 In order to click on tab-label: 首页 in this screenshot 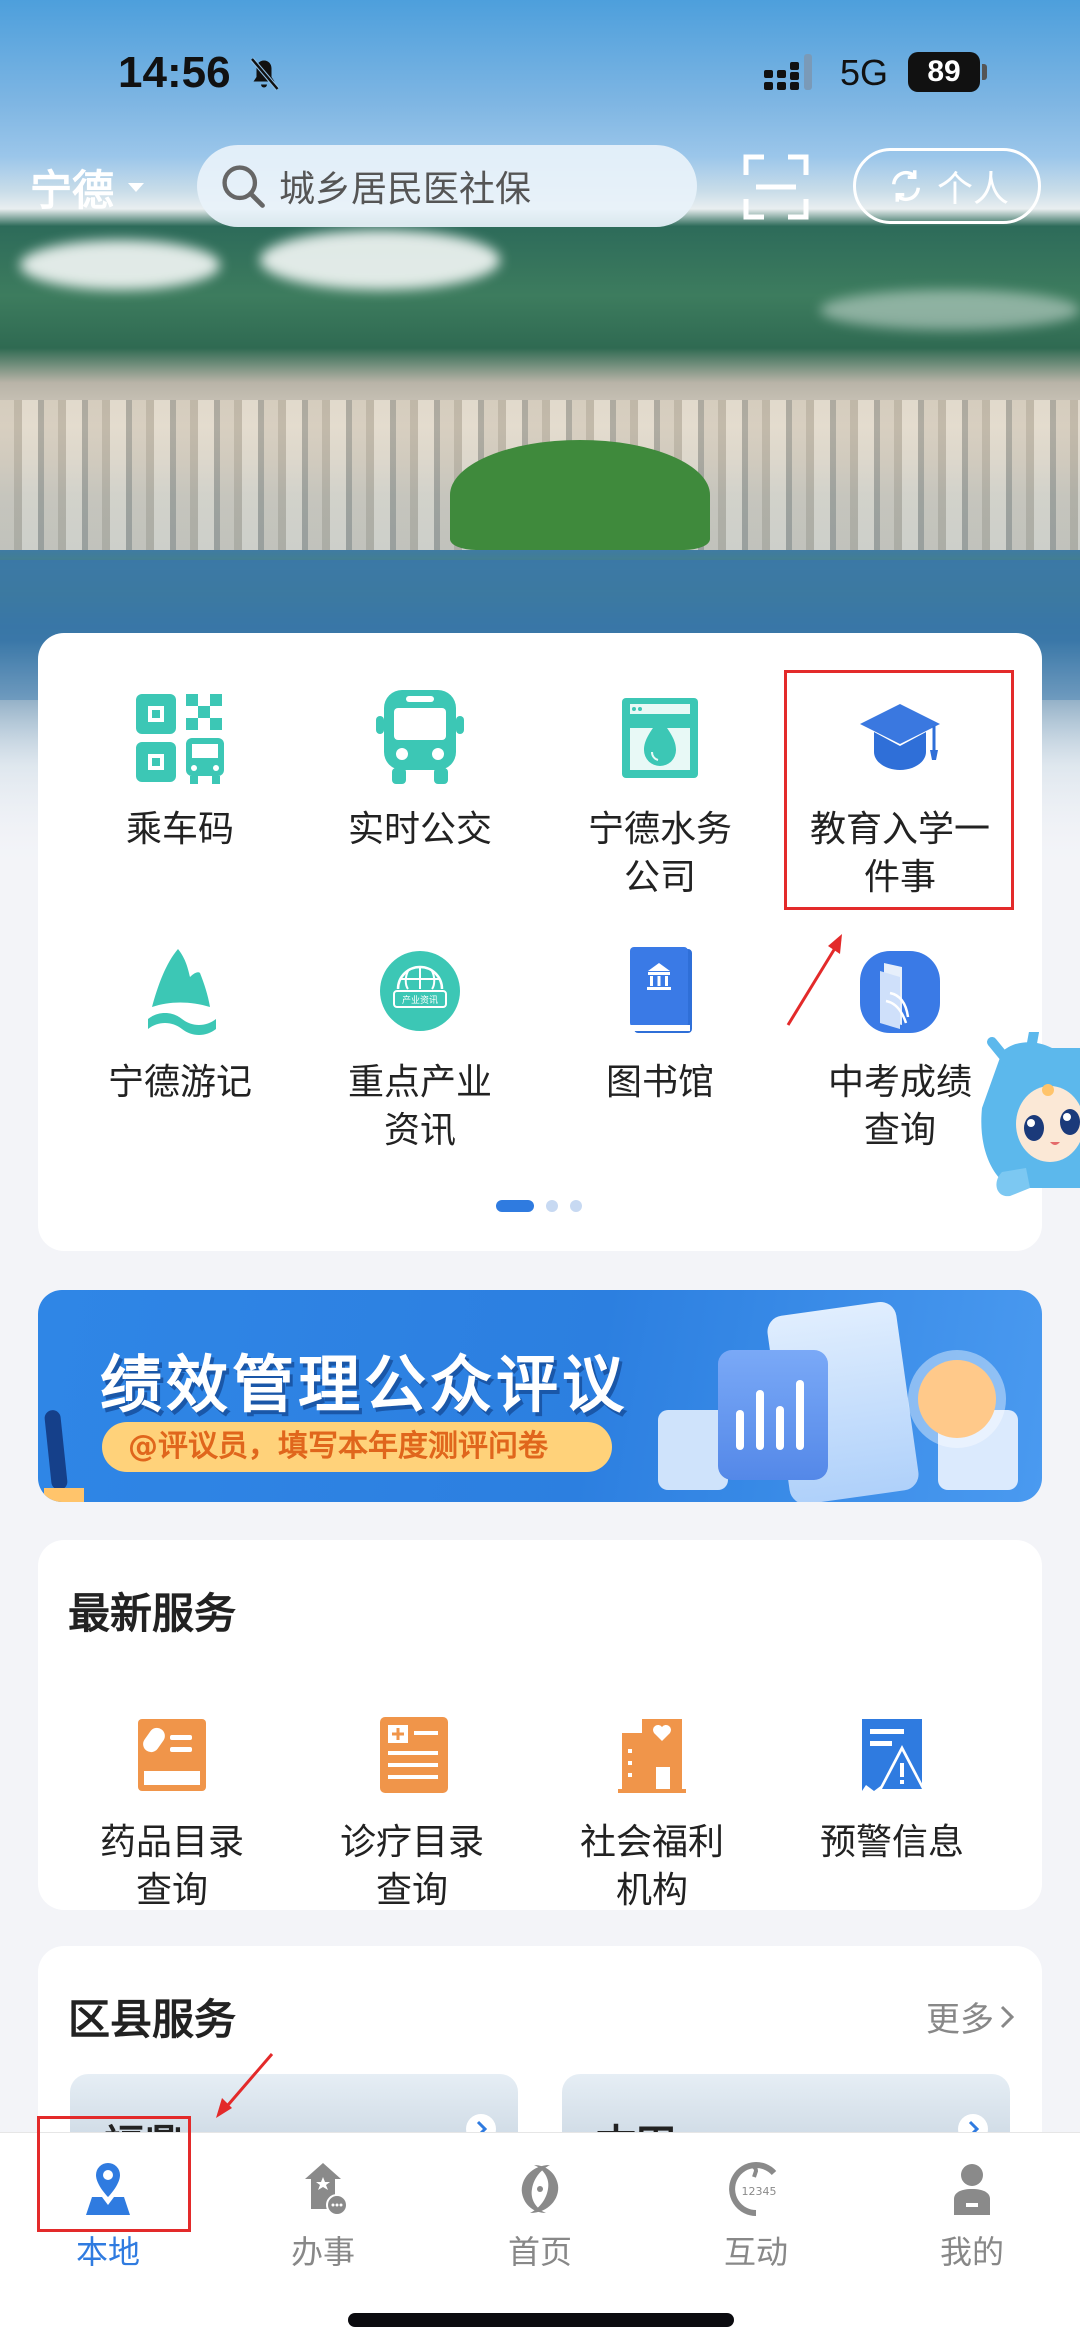, I will do `click(539, 2252)`.